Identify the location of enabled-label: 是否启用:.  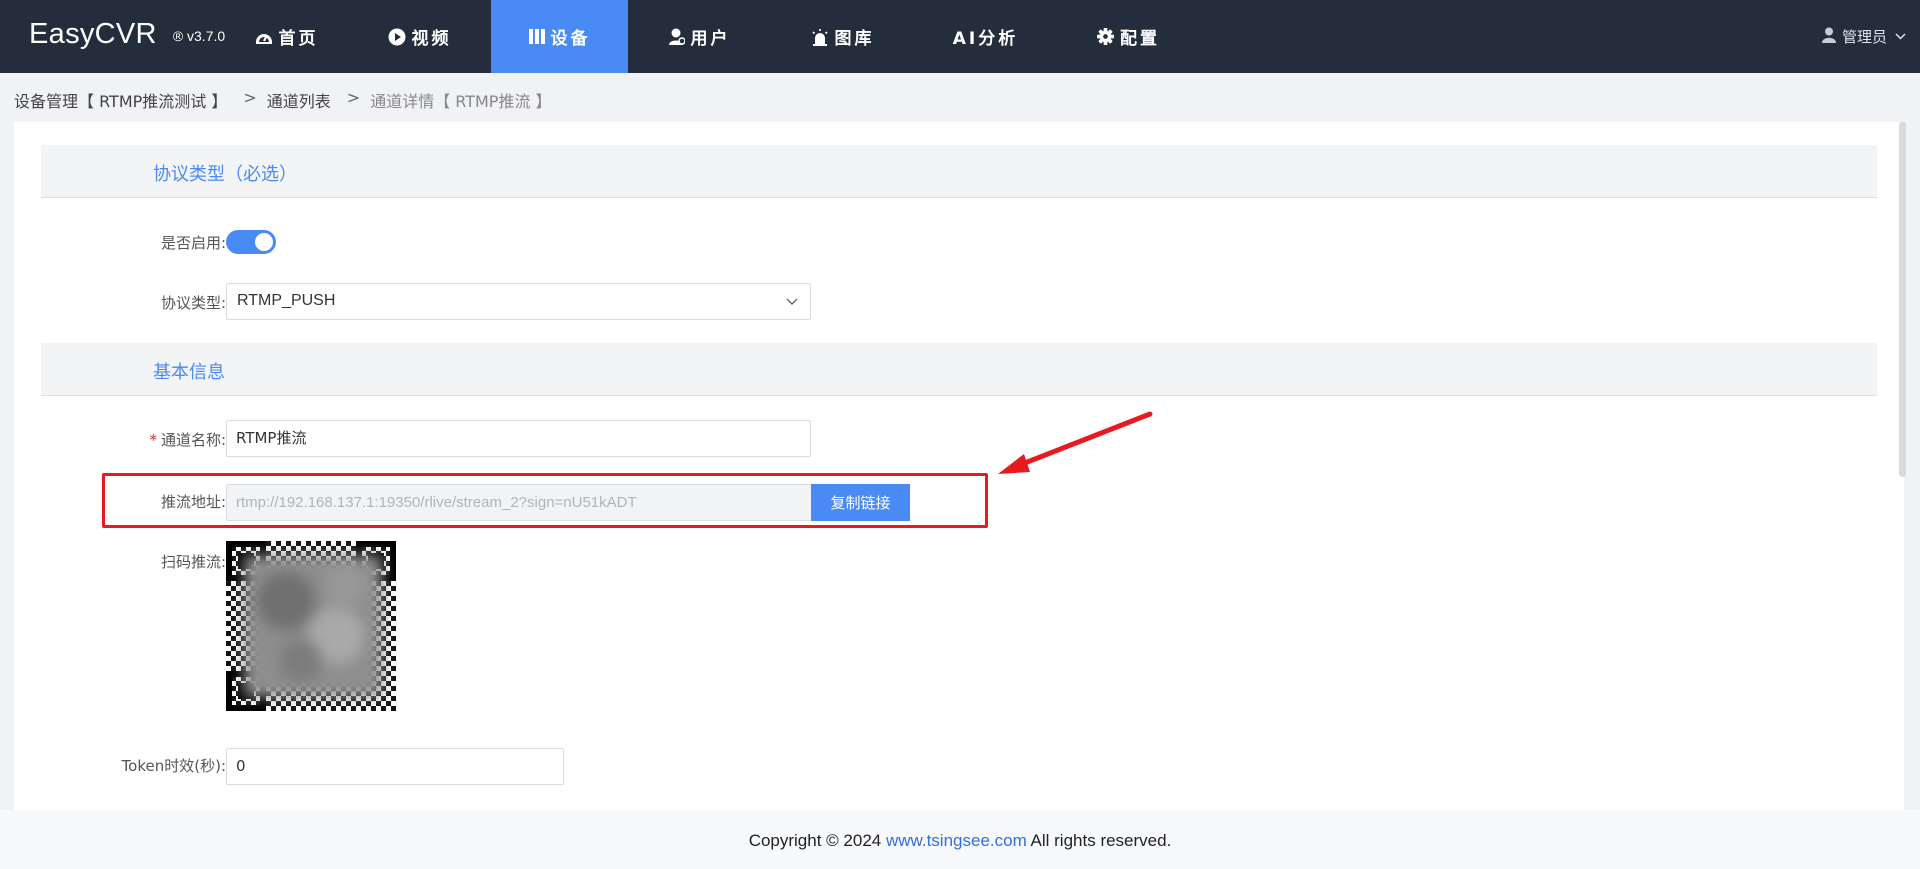
(193, 243).